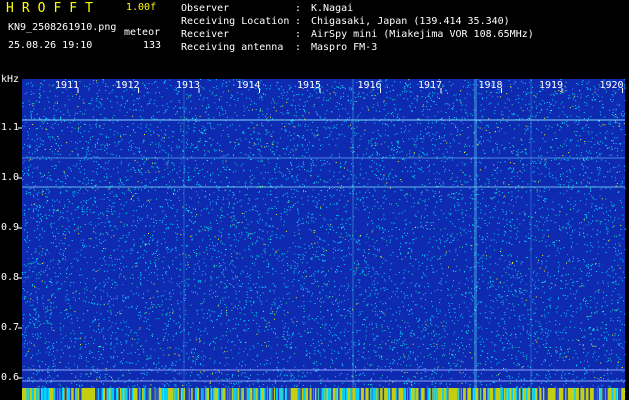 This screenshot has width=629, height=400. Describe the element at coordinates (551, 85) in the screenshot. I see `time-tick-label: 1919` at that location.